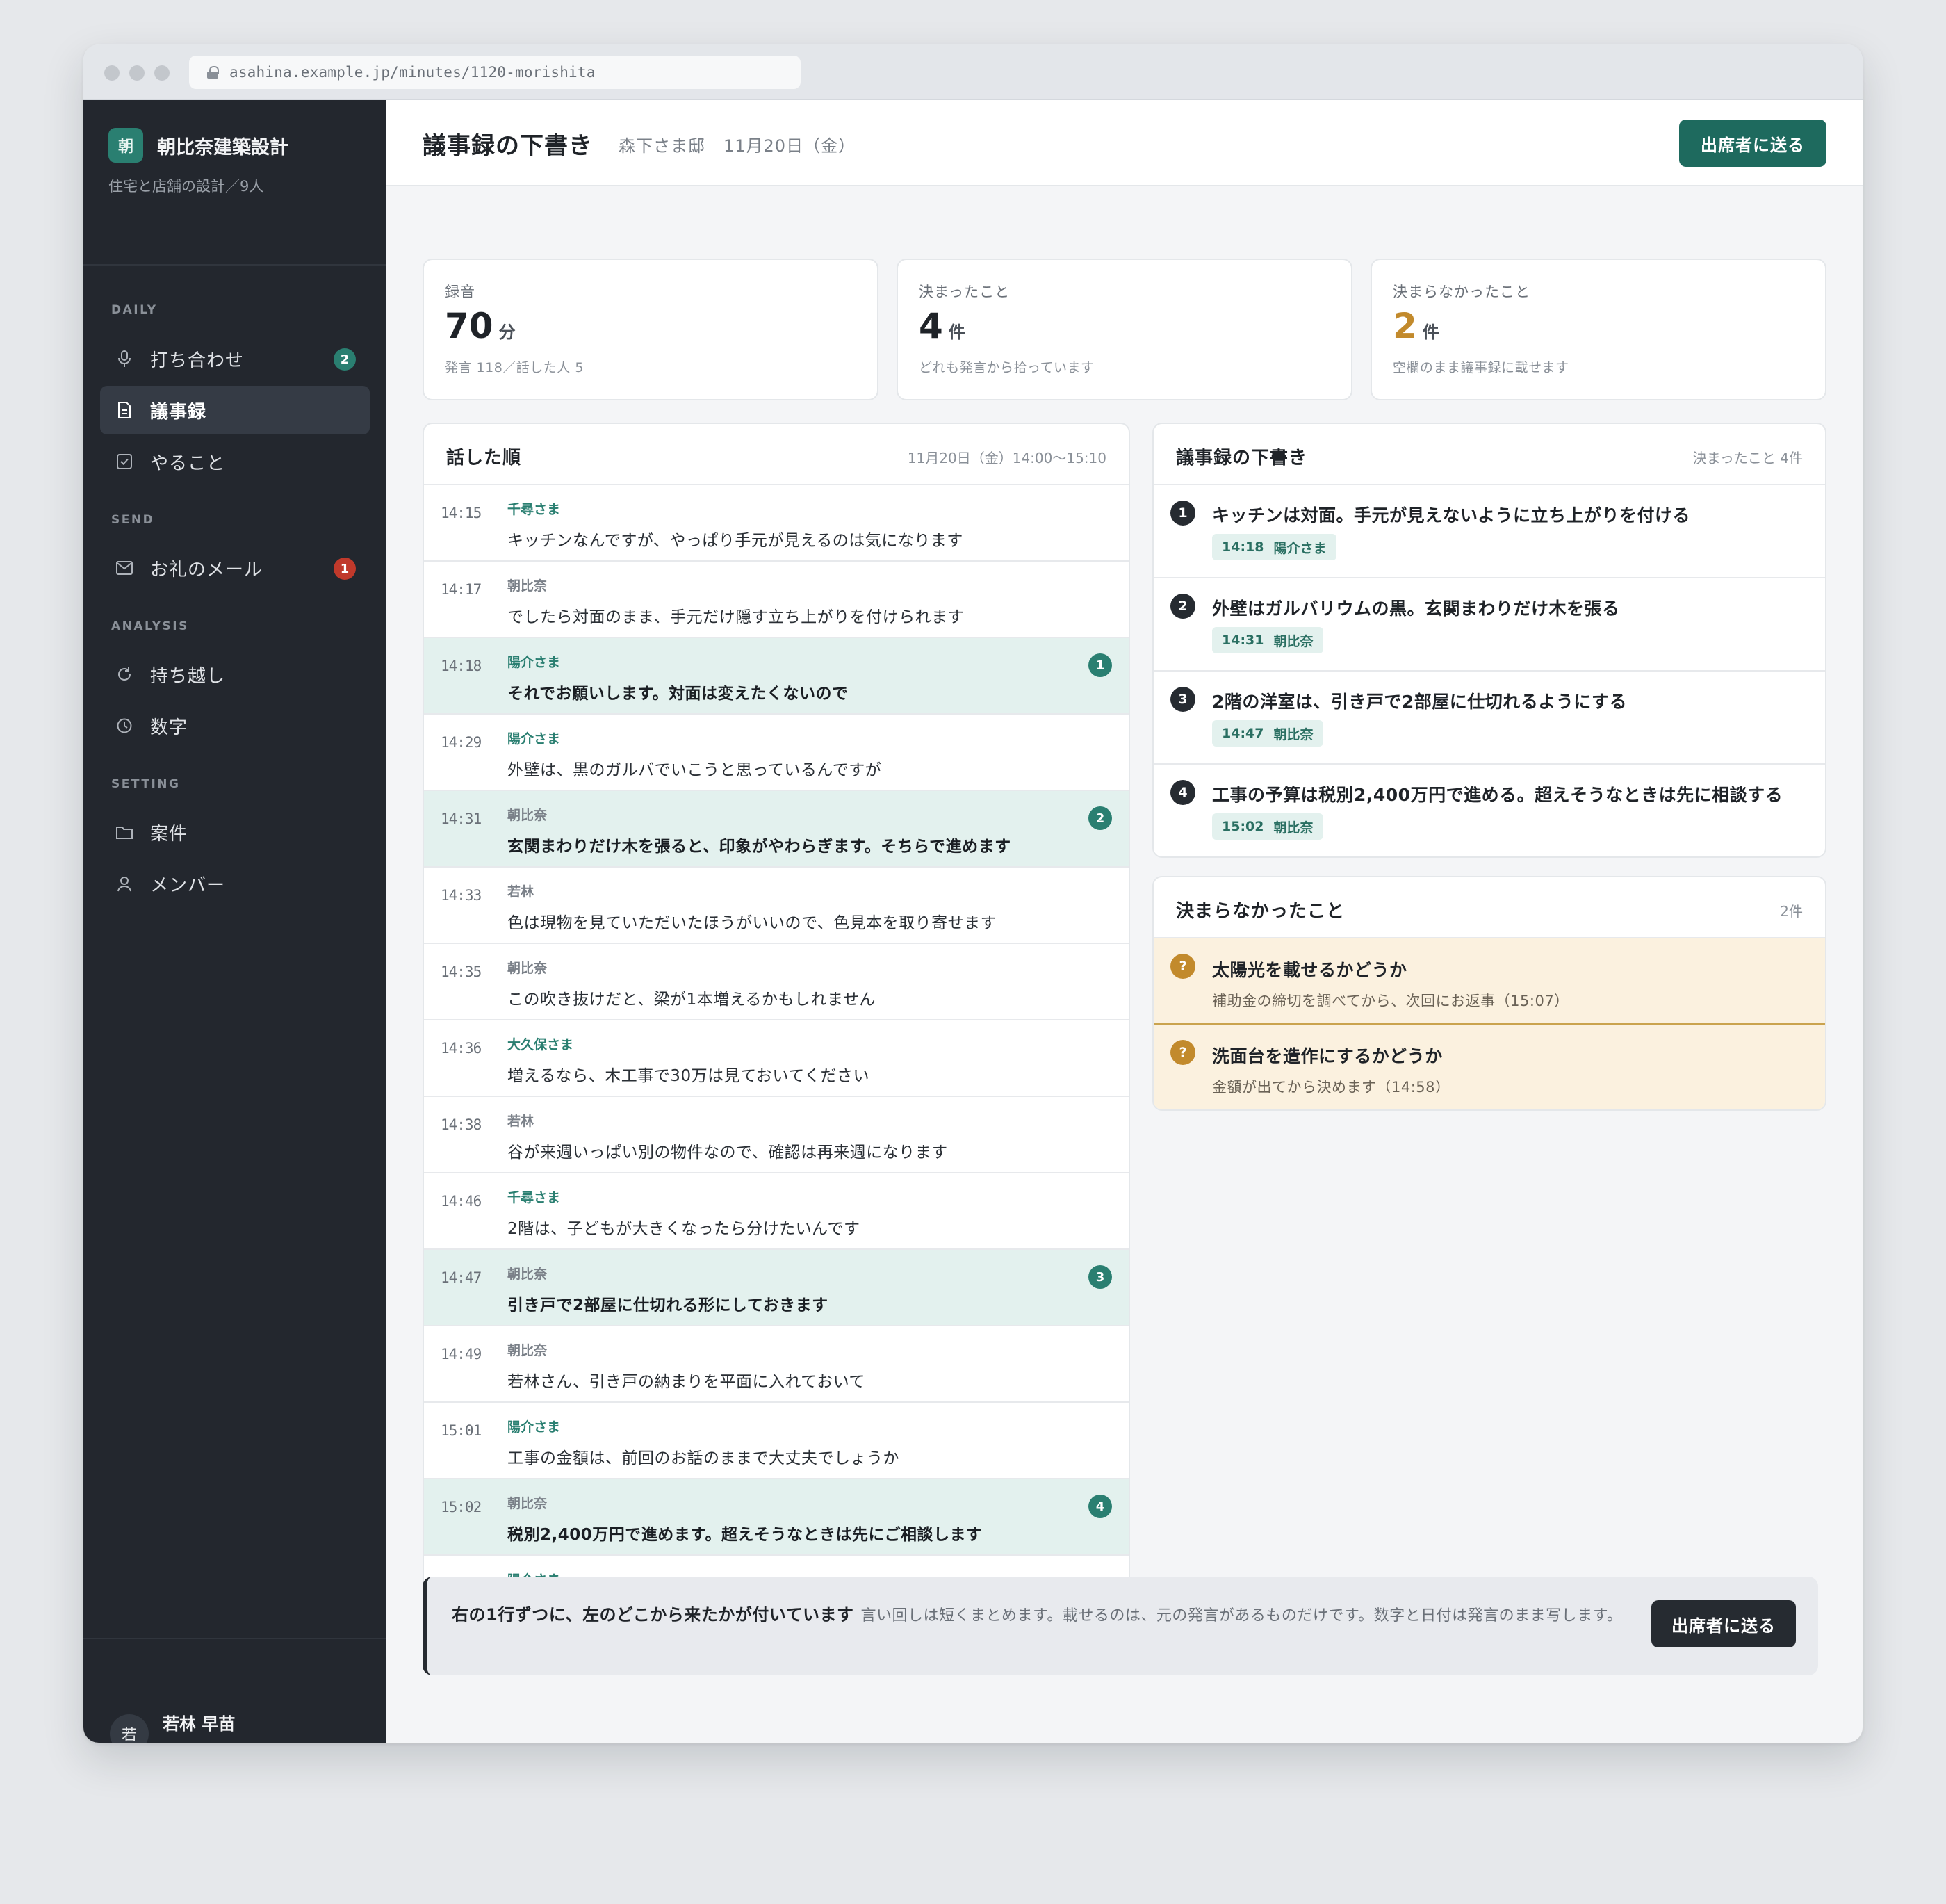 Image resolution: width=1946 pixels, height=1904 pixels. Describe the element at coordinates (1300, 548) in the screenshot. I see `source-speaker: 陽介さま` at that location.